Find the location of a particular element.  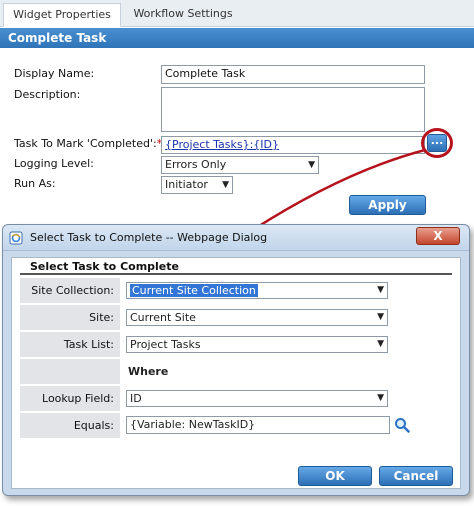

row-task-list: Task List: Project Tasks ▼ is located at coordinates (236, 344).